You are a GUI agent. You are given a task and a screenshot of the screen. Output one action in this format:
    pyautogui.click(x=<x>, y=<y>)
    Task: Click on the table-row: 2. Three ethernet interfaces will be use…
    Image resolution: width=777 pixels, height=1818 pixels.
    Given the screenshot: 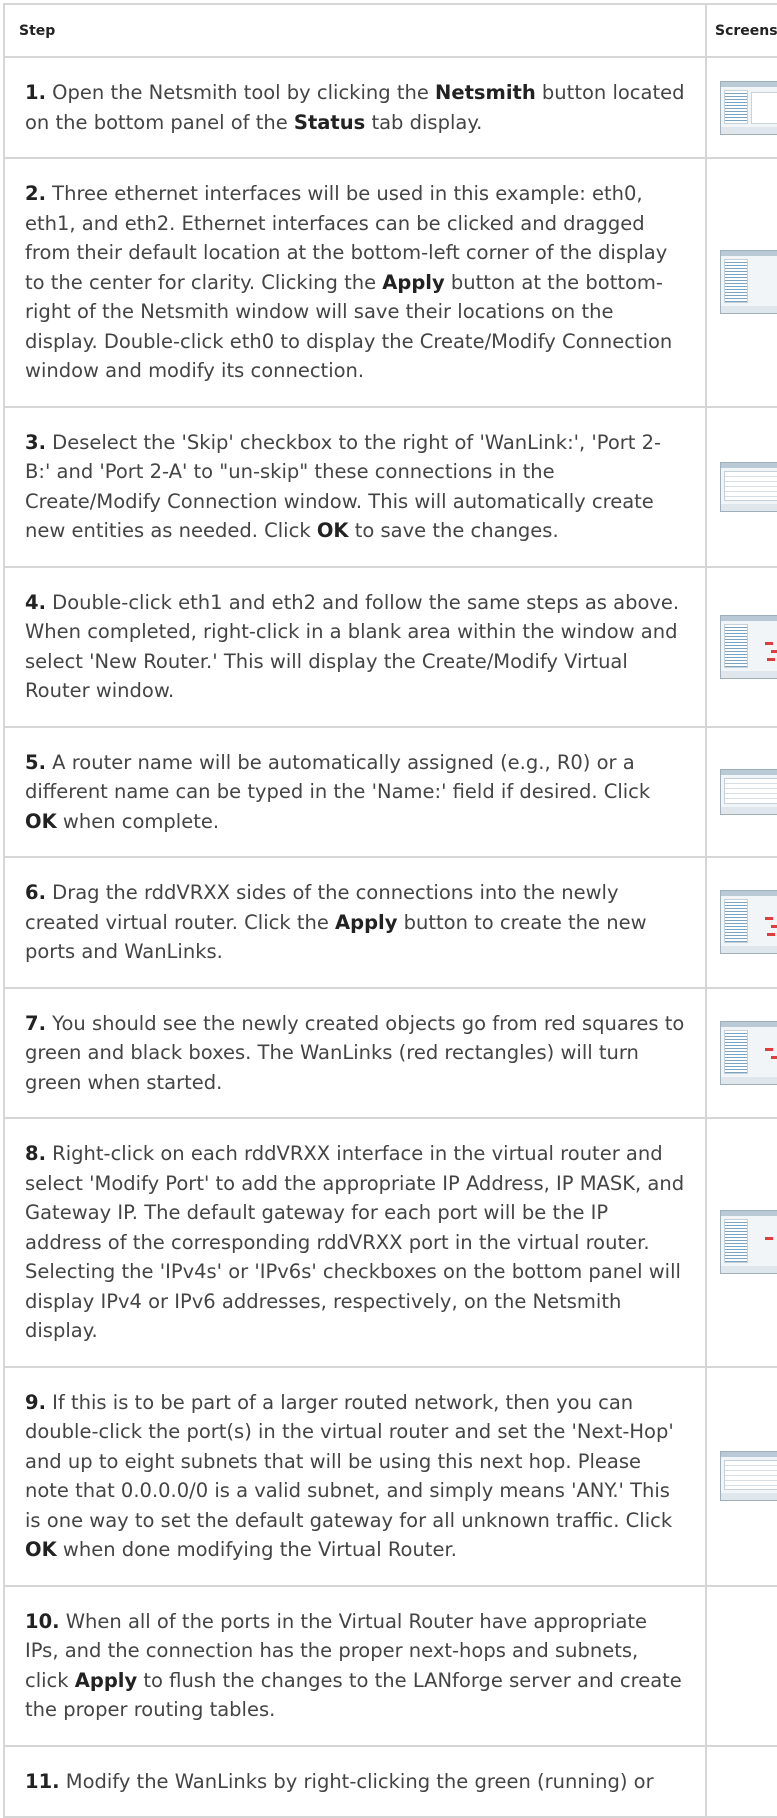 What is the action you would take?
    pyautogui.click(x=390, y=282)
    